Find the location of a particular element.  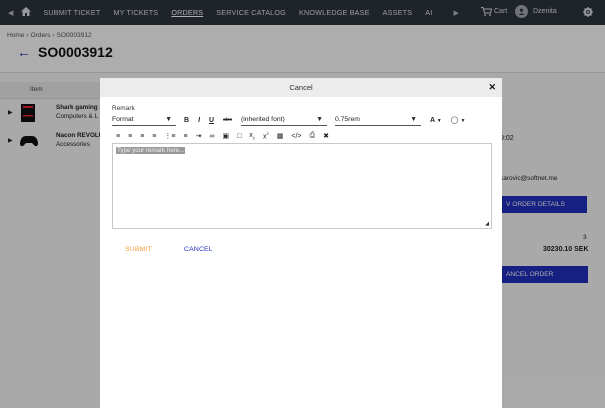

superscript-icon: x2 is located at coordinates (266, 135).